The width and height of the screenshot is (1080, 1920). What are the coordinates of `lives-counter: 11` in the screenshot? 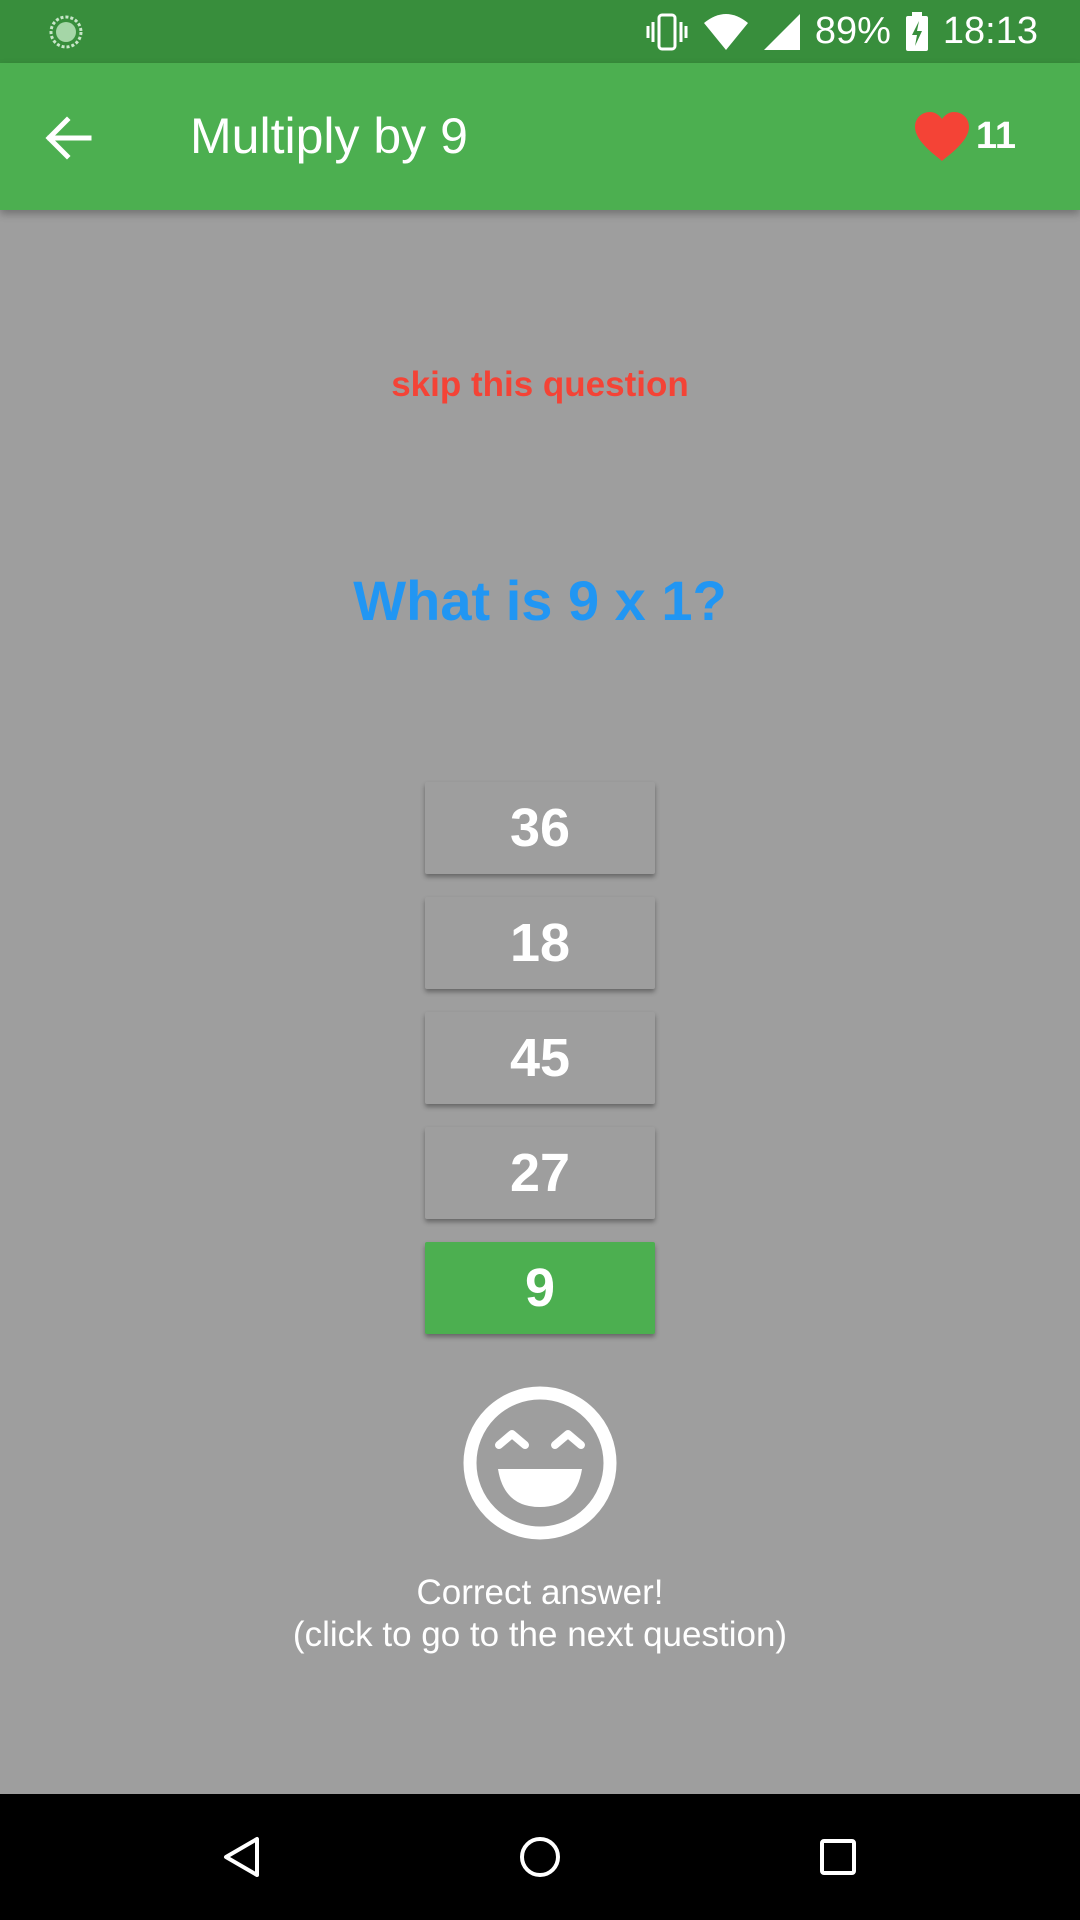 It's located at (965, 136).